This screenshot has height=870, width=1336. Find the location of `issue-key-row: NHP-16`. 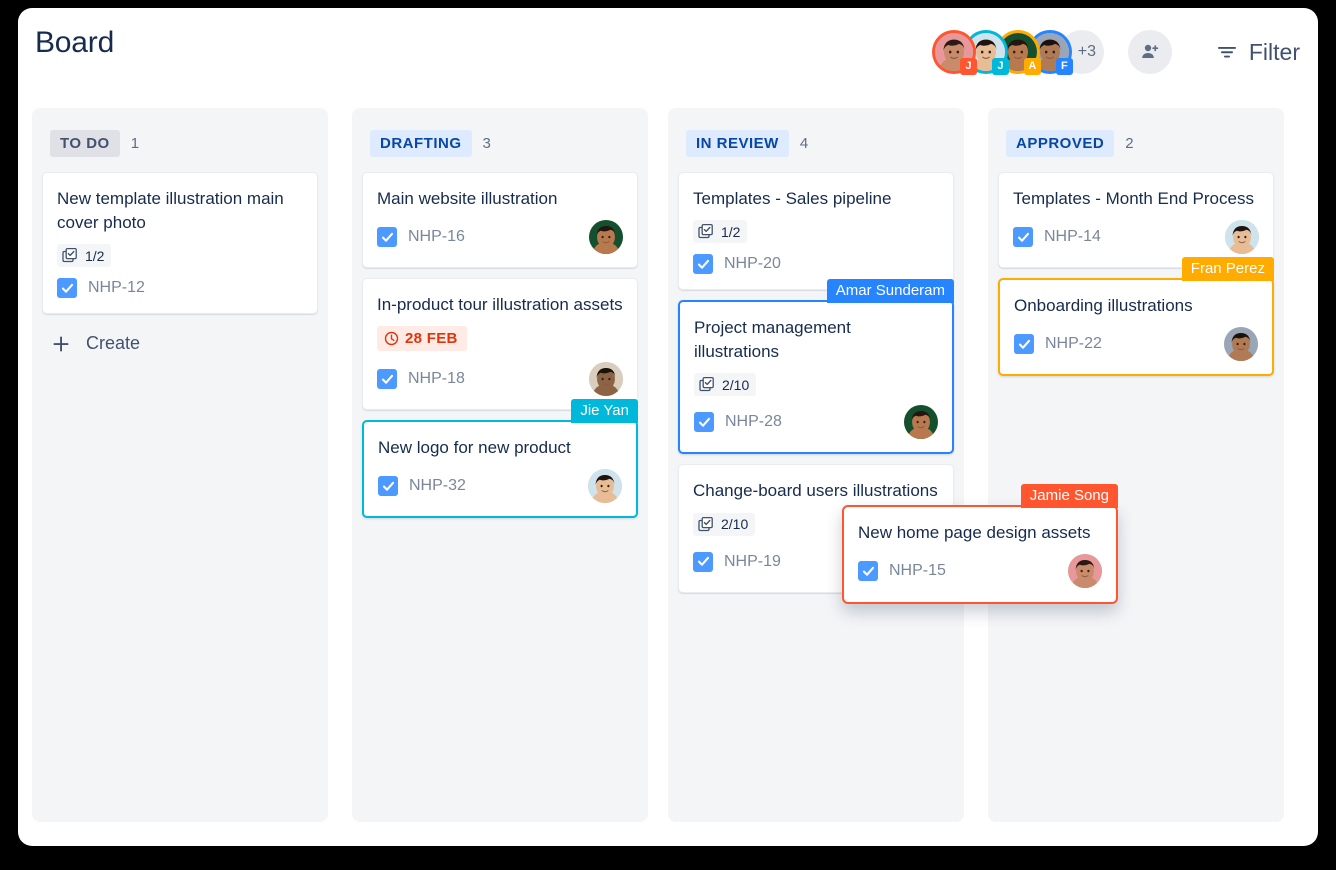

issue-key-row: NHP-16 is located at coordinates (421, 237).